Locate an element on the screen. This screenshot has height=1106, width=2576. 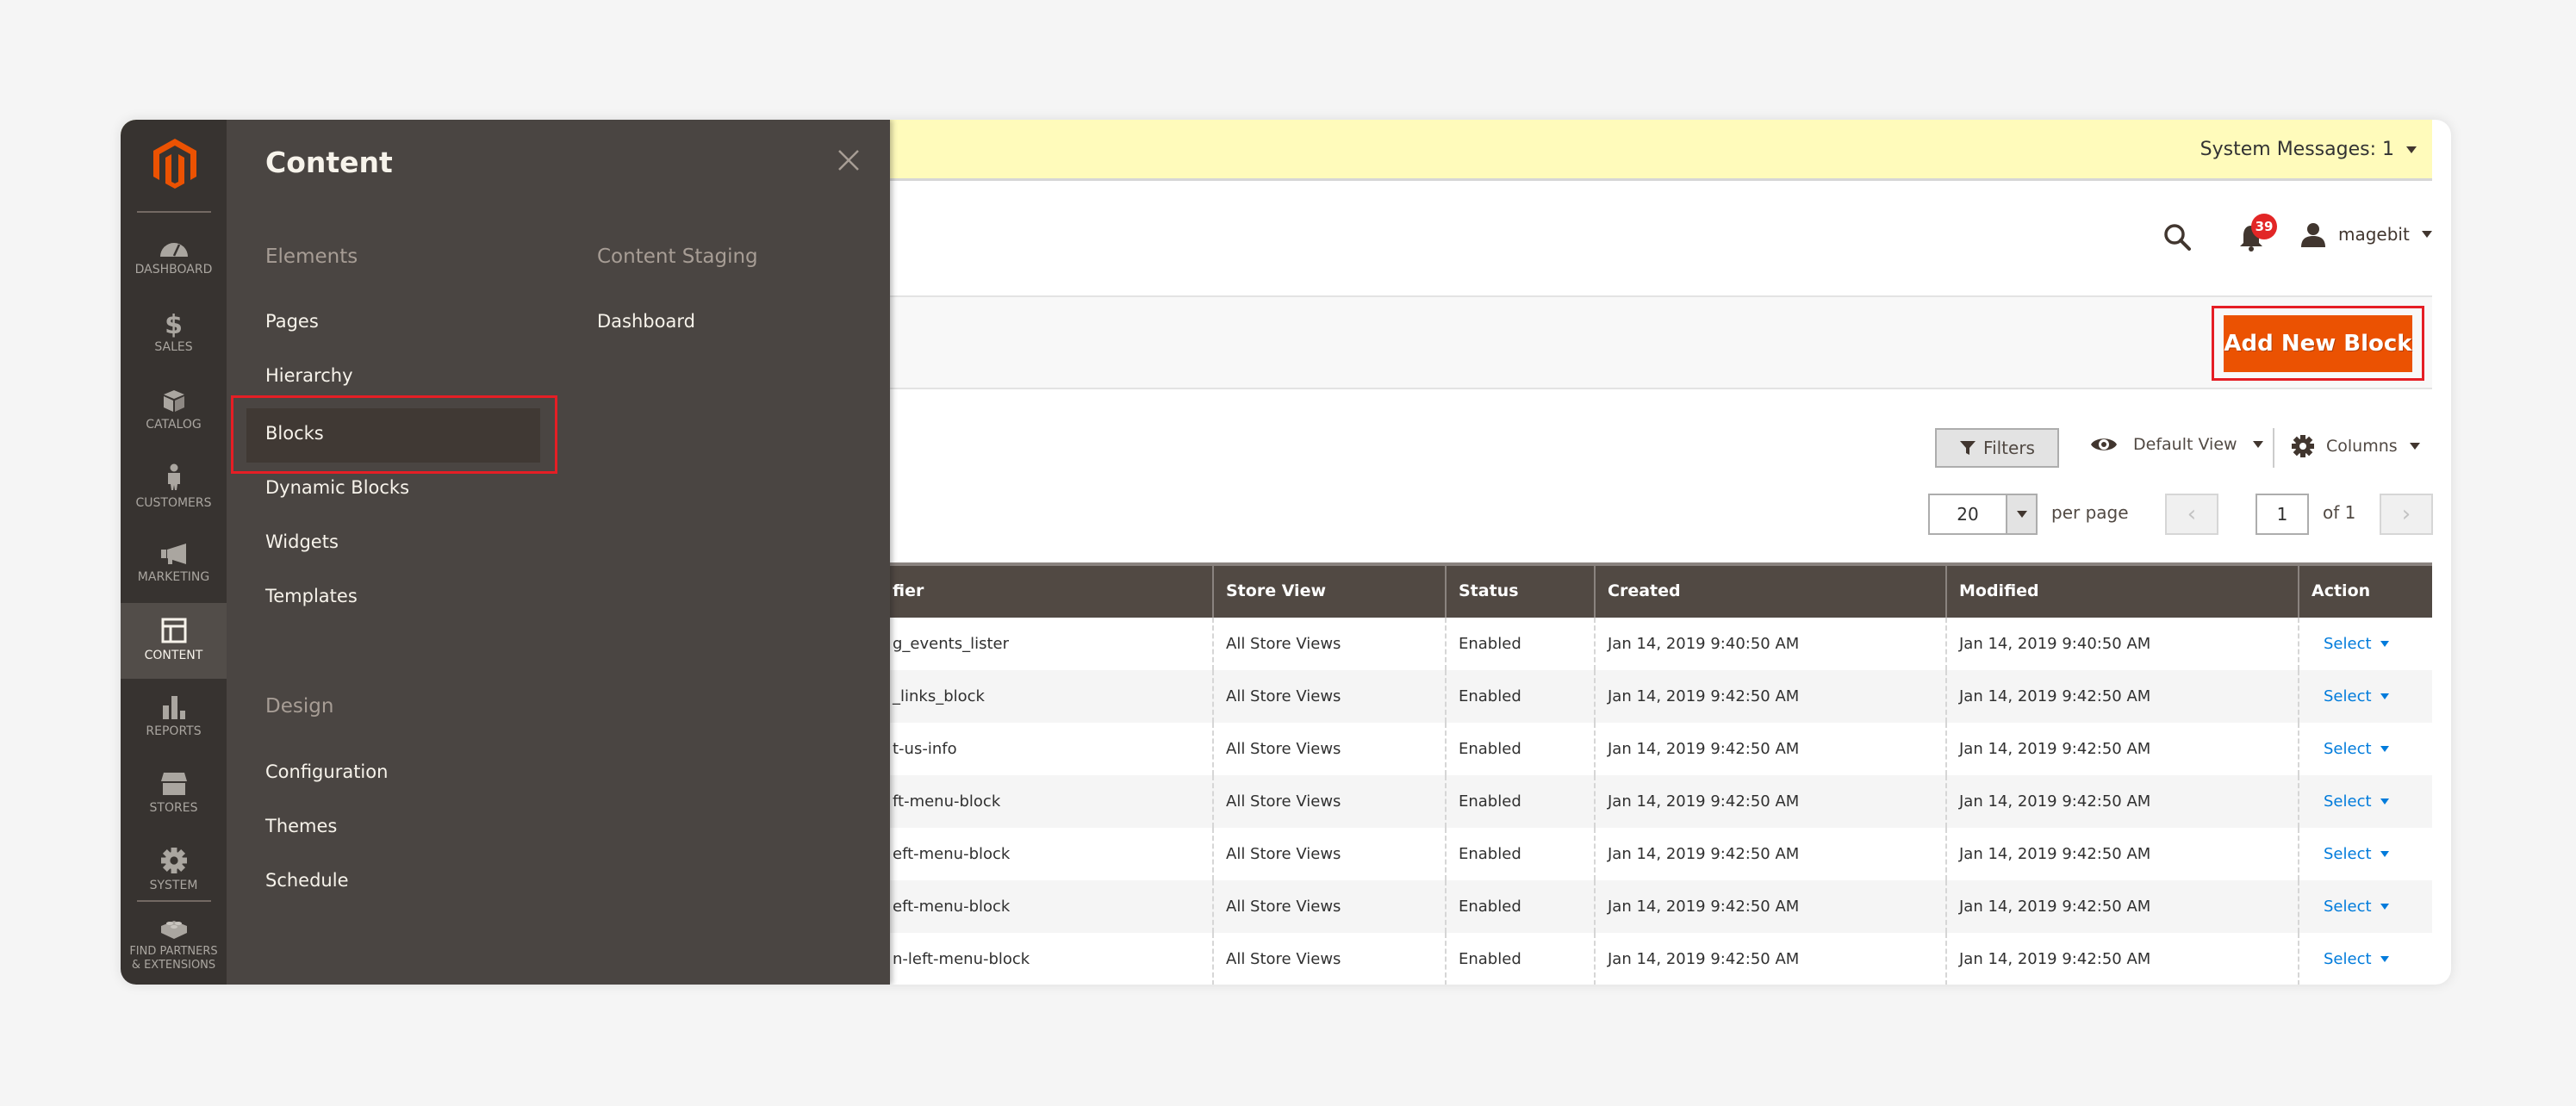
columns-selector: Columns is located at coordinates (2356, 446).